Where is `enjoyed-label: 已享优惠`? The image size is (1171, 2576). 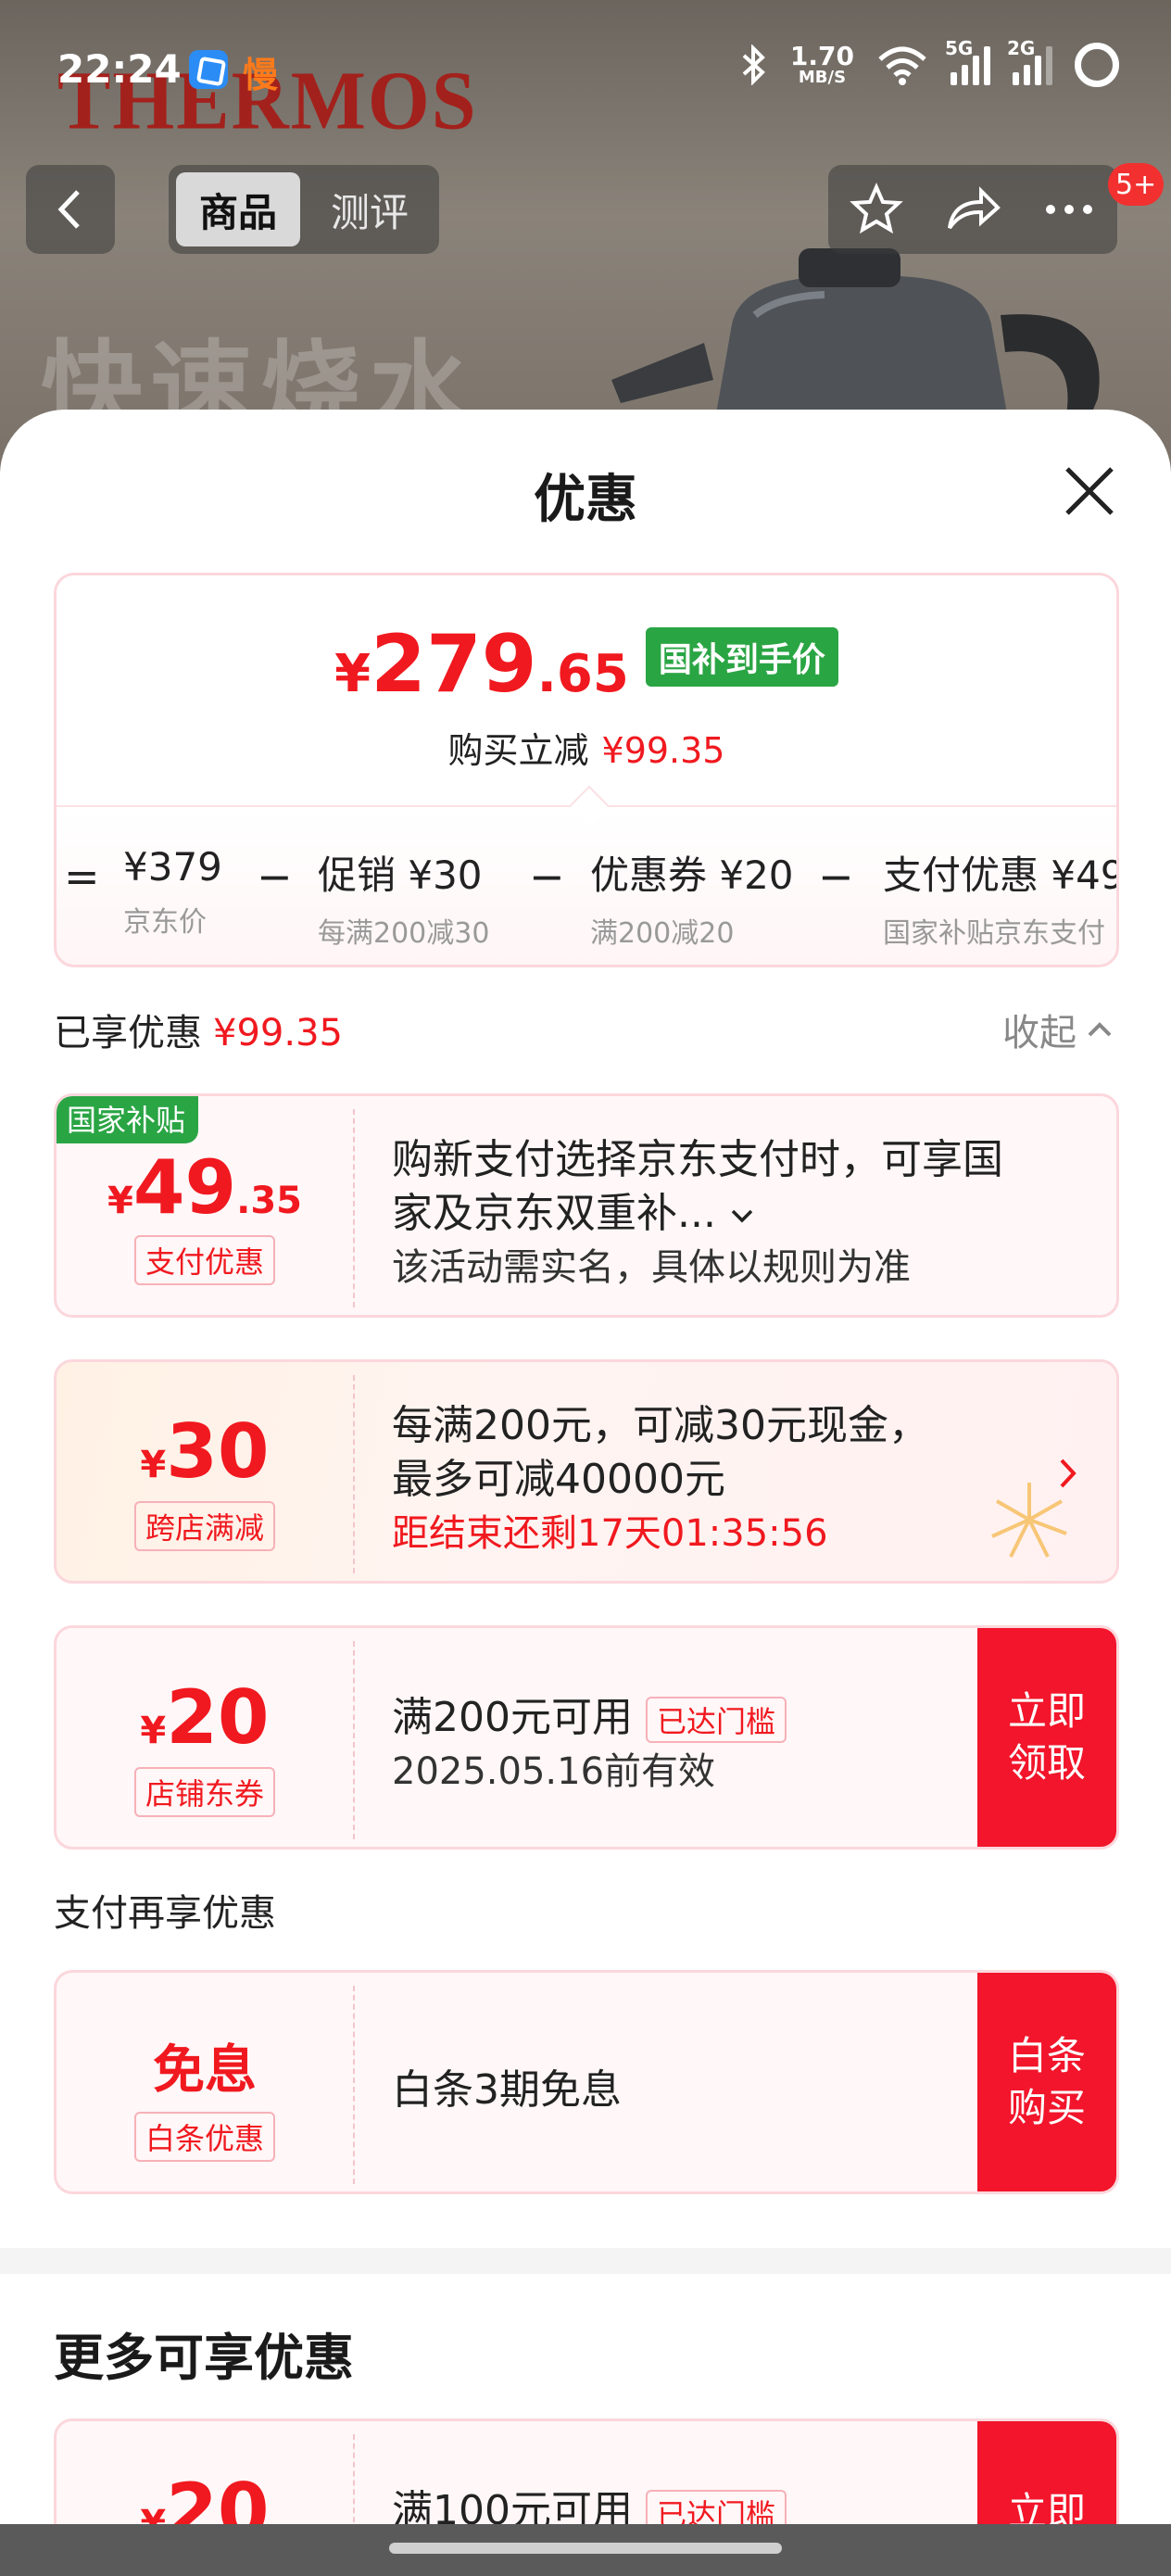
enjoyed-label: 已享优惠 is located at coordinates (128, 1033).